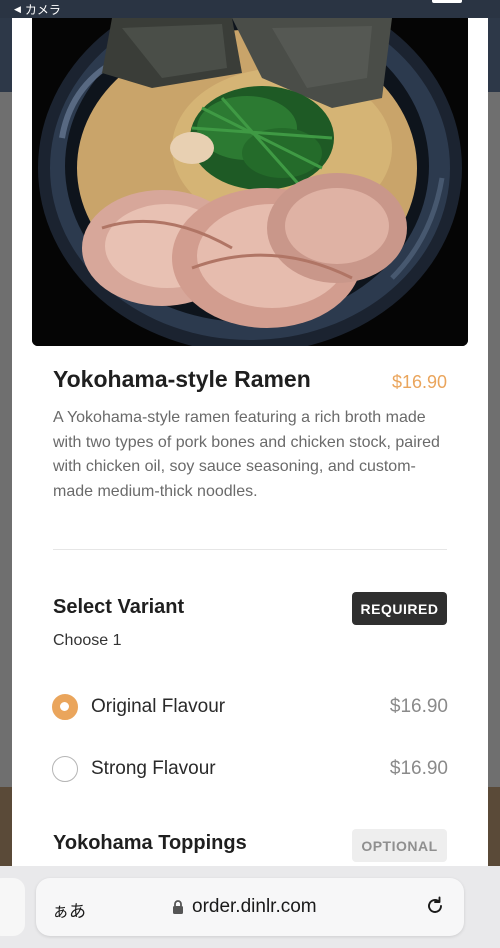 The image size is (500, 948). What do you see at coordinates (153, 768) in the screenshot?
I see `variant-option-label: Strong Flavour` at bounding box center [153, 768].